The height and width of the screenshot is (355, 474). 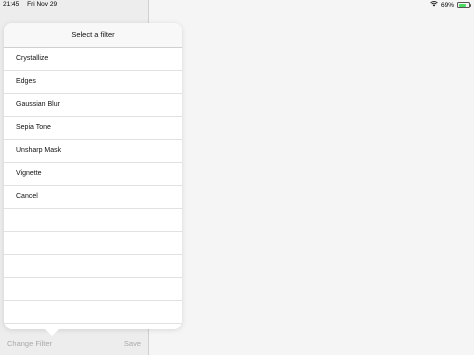 I want to click on cancel-option: Cancel, so click(x=93, y=197).